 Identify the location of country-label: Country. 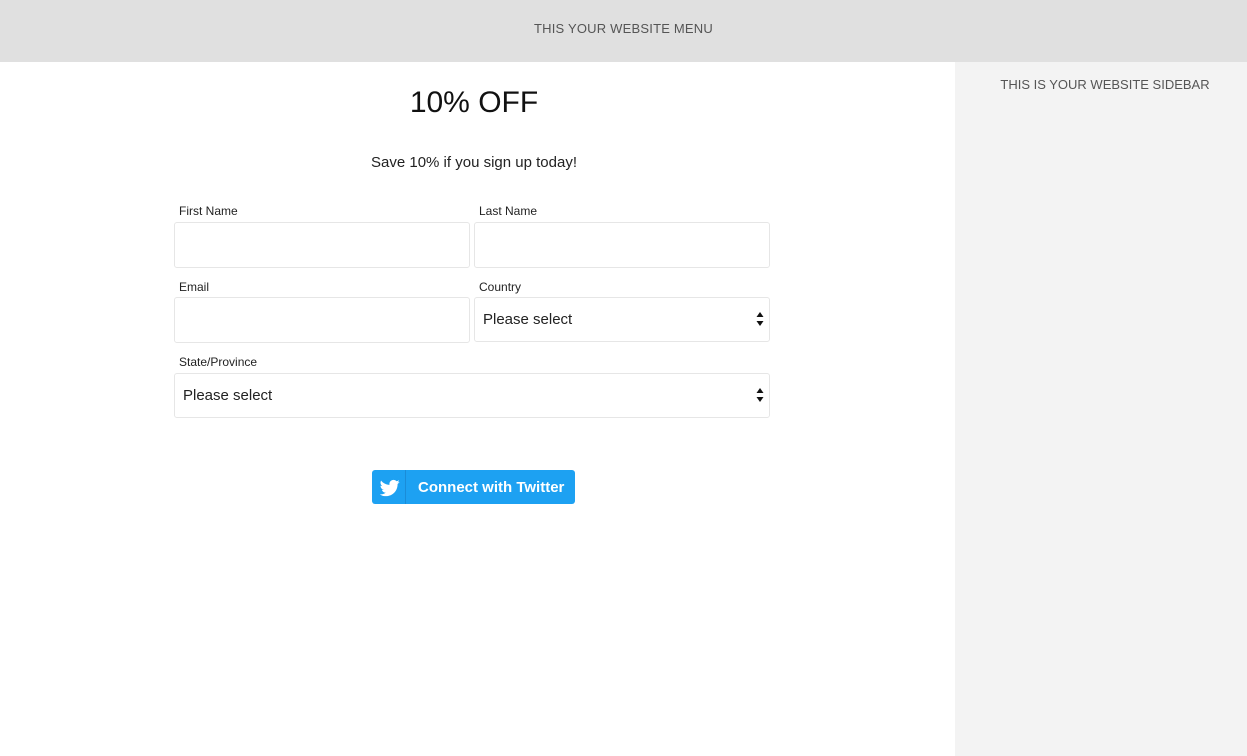
(500, 287).